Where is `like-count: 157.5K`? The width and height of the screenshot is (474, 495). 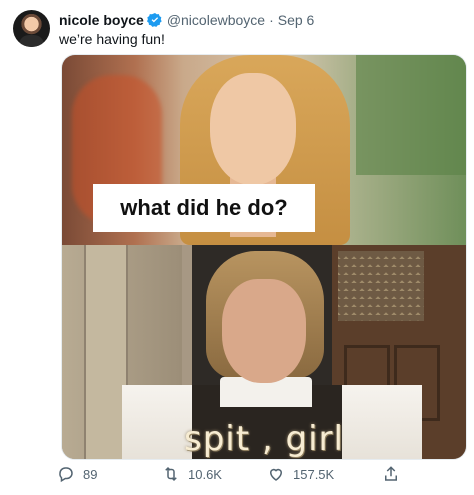 like-count: 157.5K is located at coordinates (314, 474).